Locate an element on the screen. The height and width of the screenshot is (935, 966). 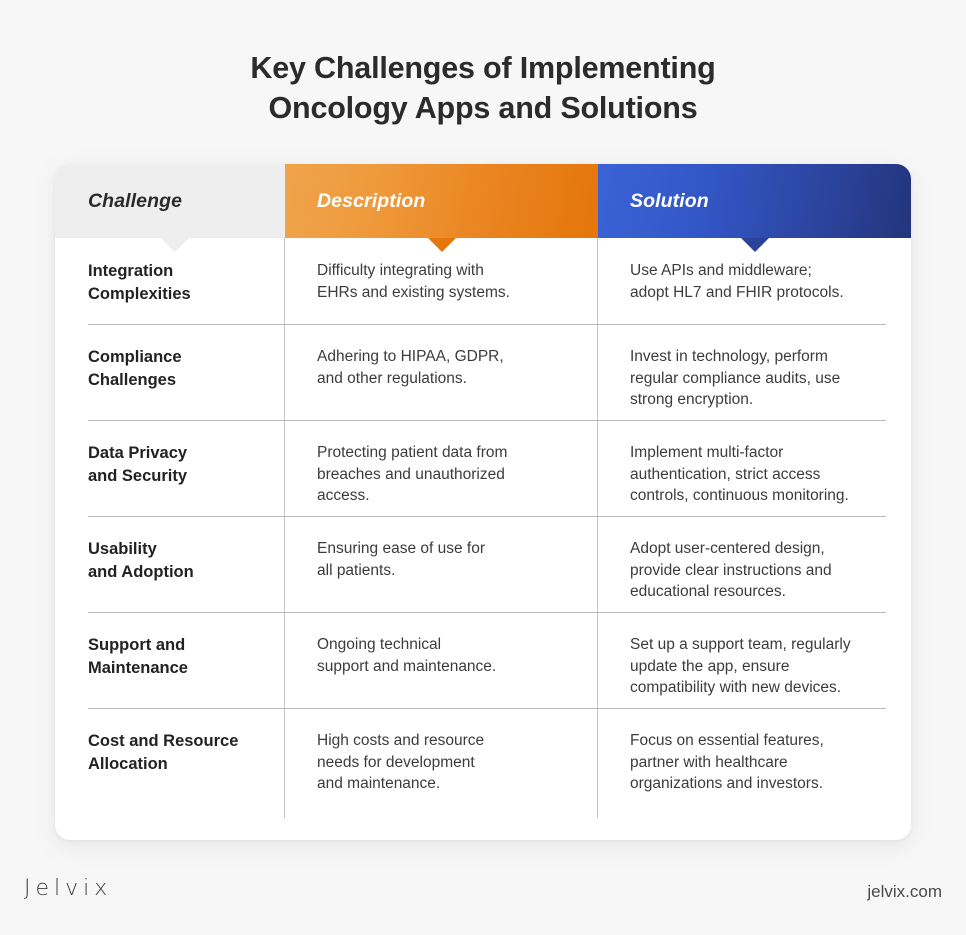
cell-challenge-text: Support and Maintenance is located at coordinates (138, 656).